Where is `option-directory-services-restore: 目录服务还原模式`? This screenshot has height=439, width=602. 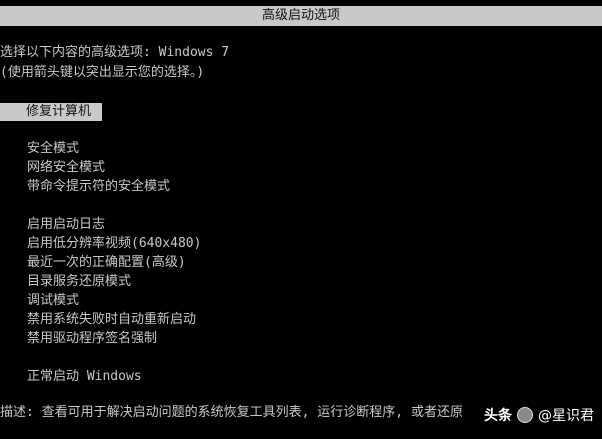 option-directory-services-restore: 目录服务还原模式 is located at coordinates (79, 282).